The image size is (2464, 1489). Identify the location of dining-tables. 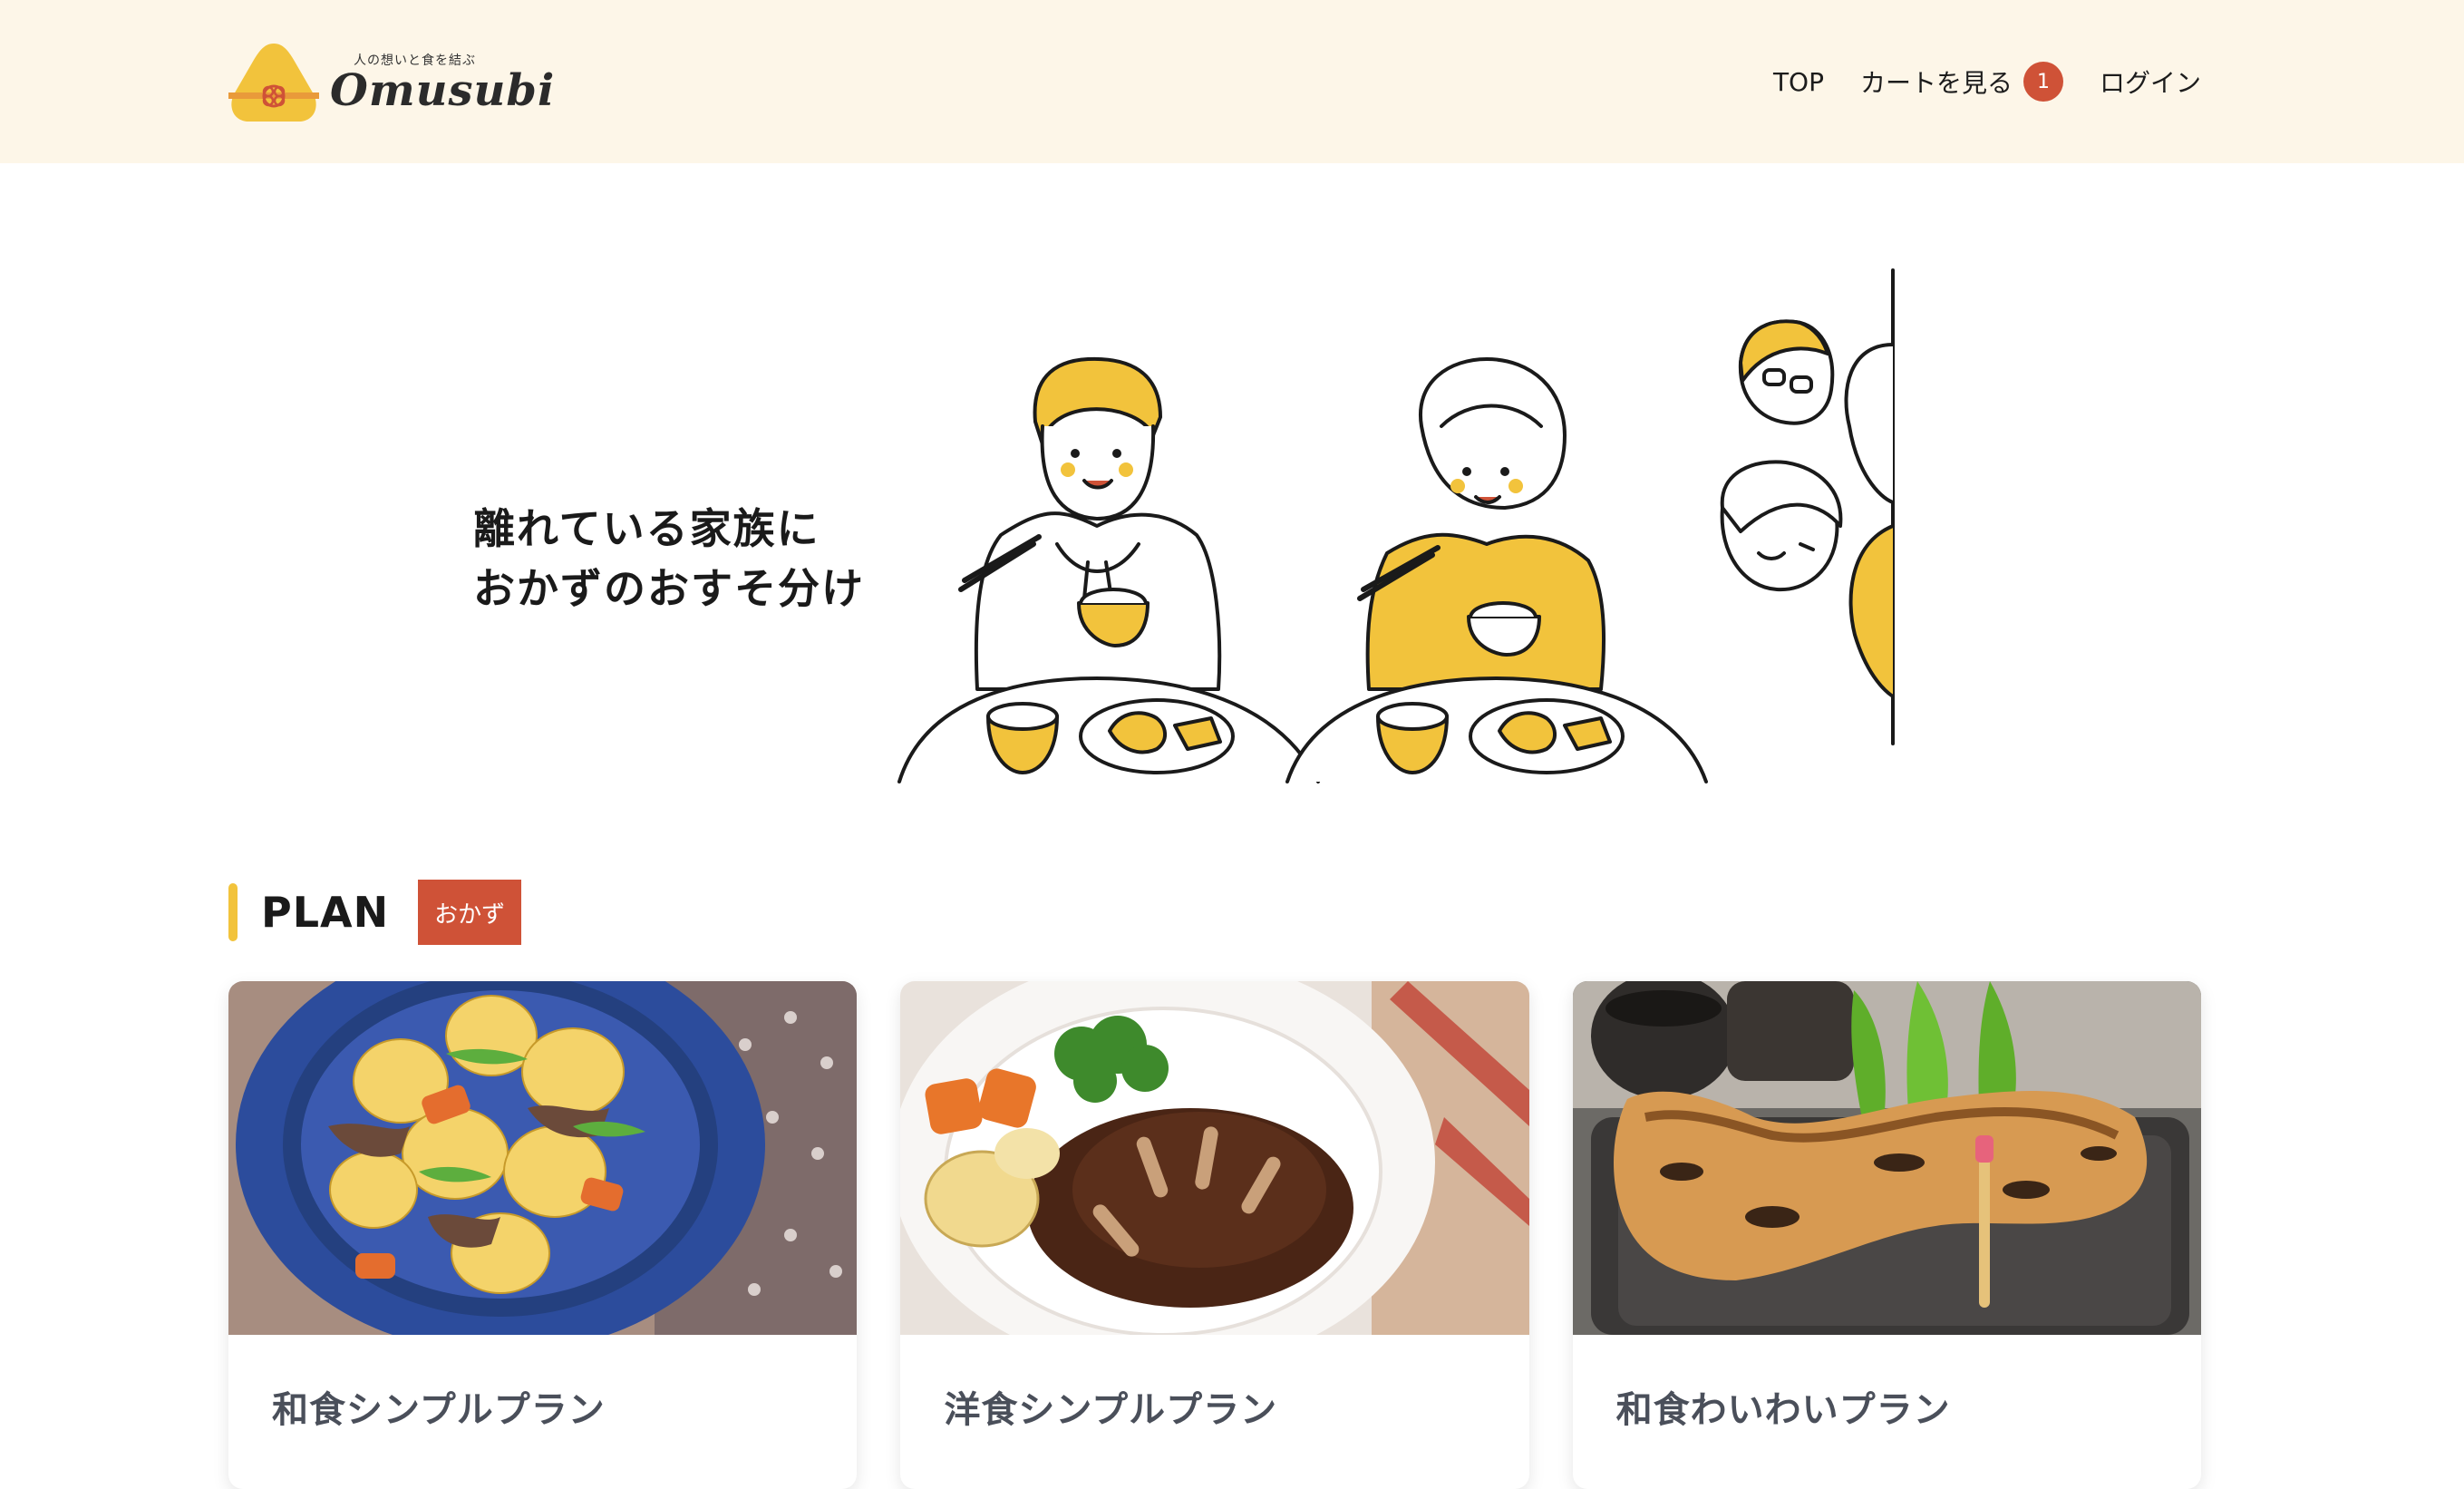
(1302, 729).